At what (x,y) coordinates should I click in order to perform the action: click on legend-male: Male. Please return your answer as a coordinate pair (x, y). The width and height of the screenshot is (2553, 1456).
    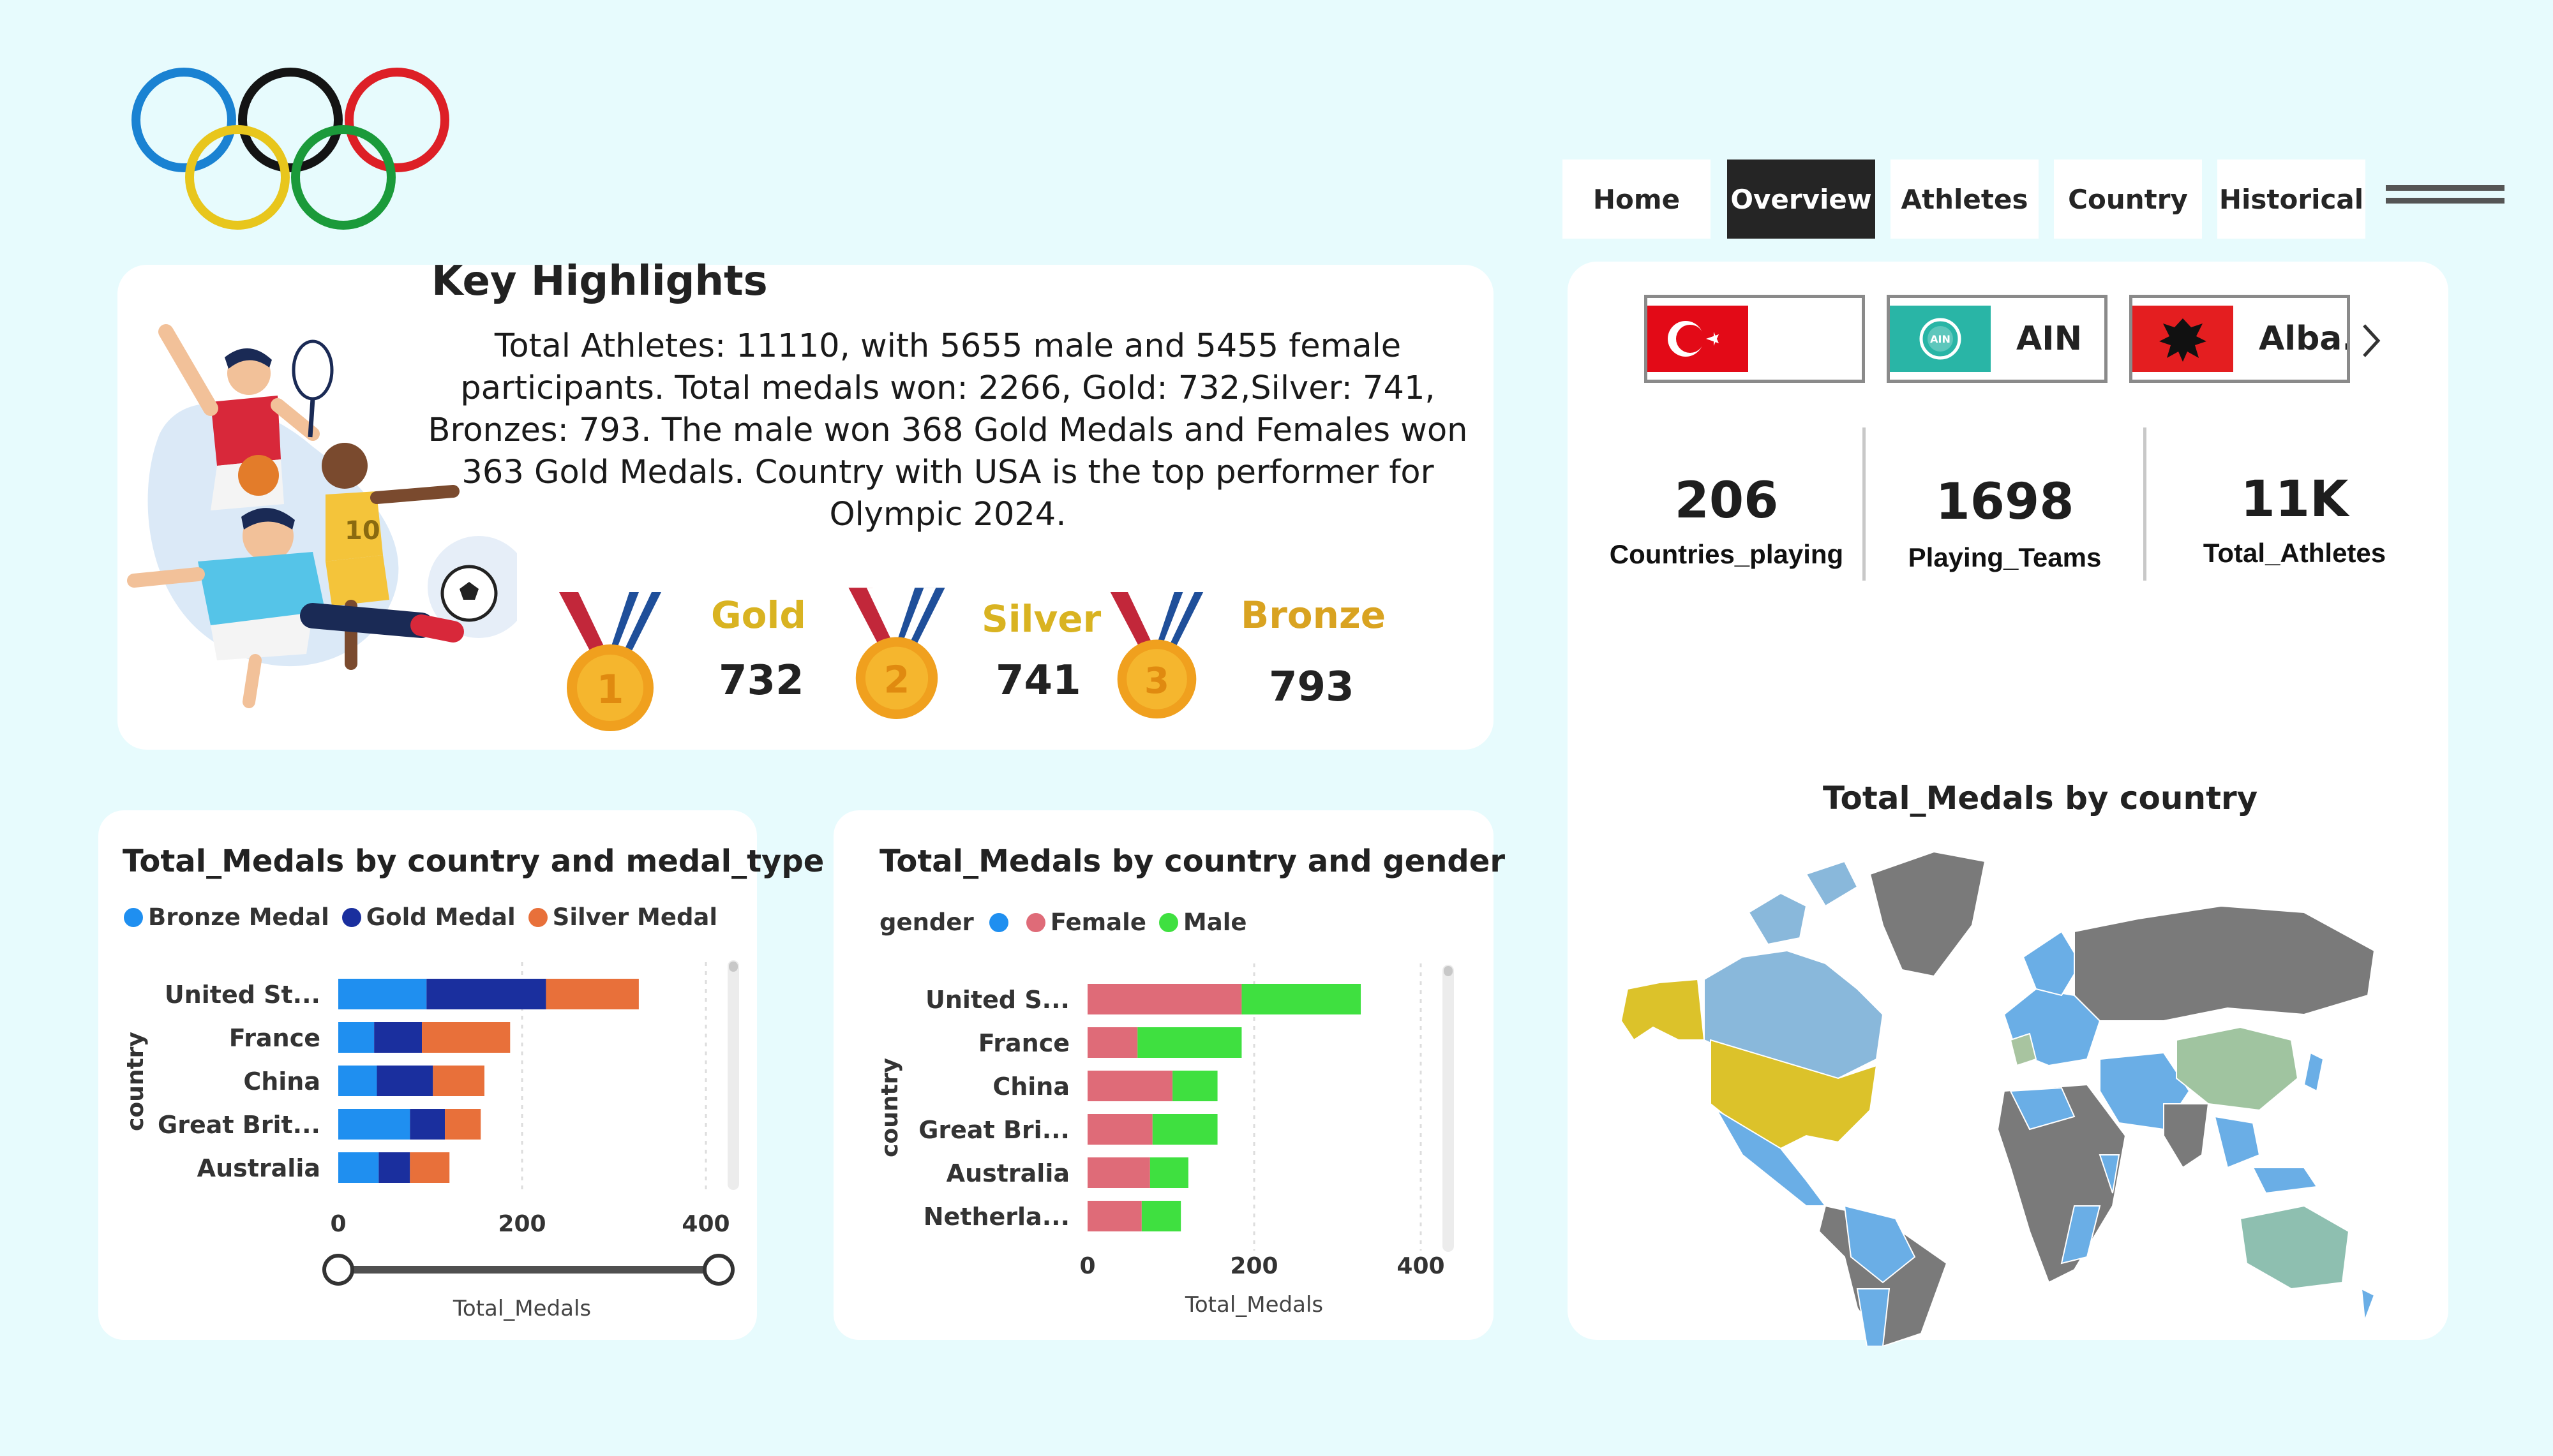
    Looking at the image, I should click on (1202, 922).